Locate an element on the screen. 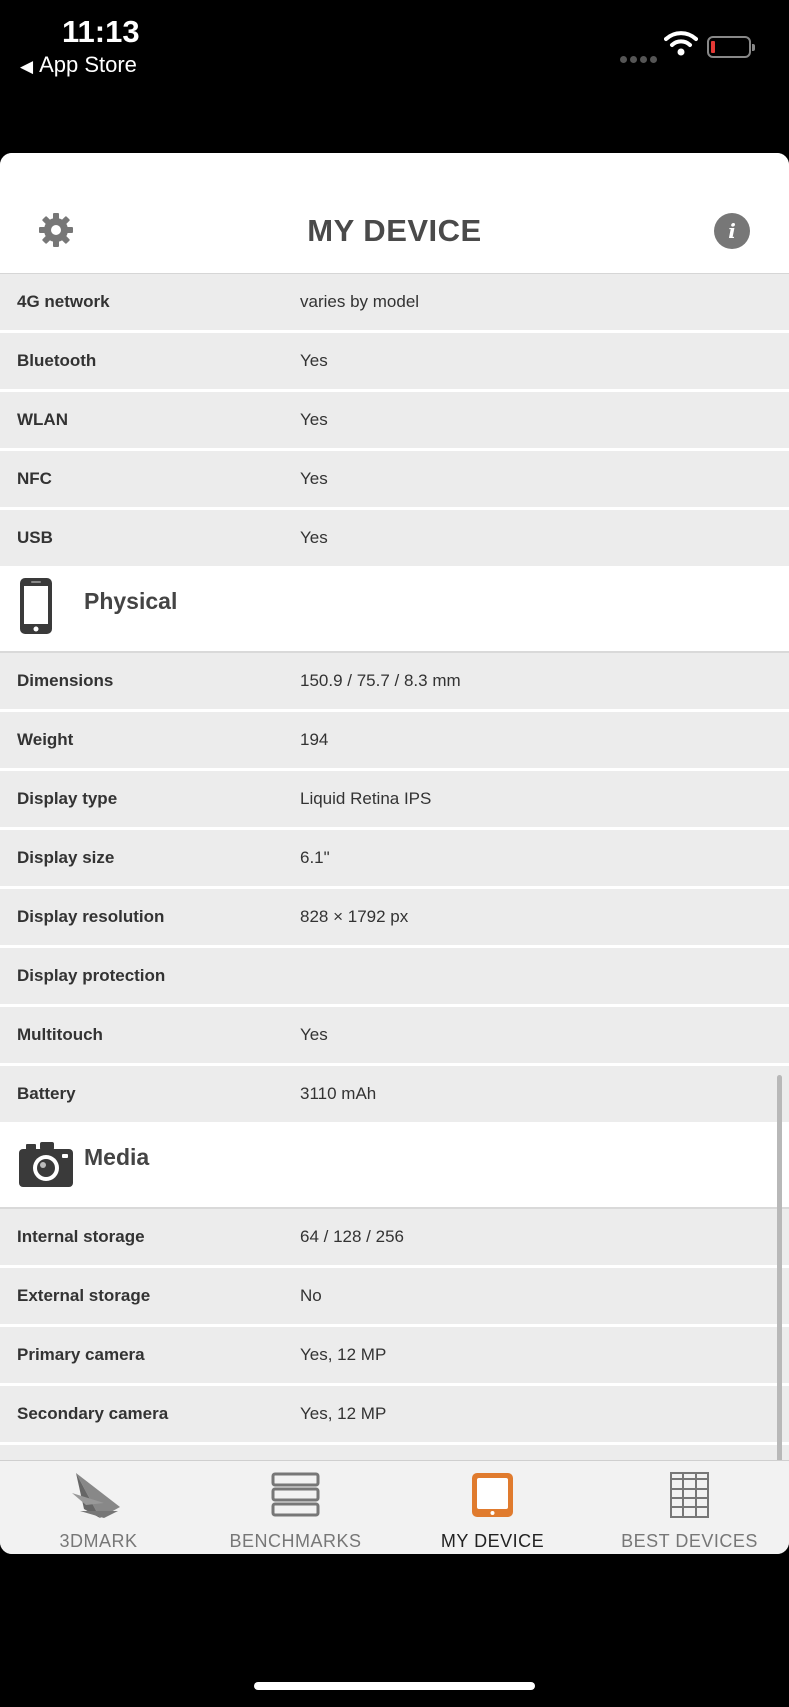  spec-value: 3110 mAh is located at coordinates (338, 1093).